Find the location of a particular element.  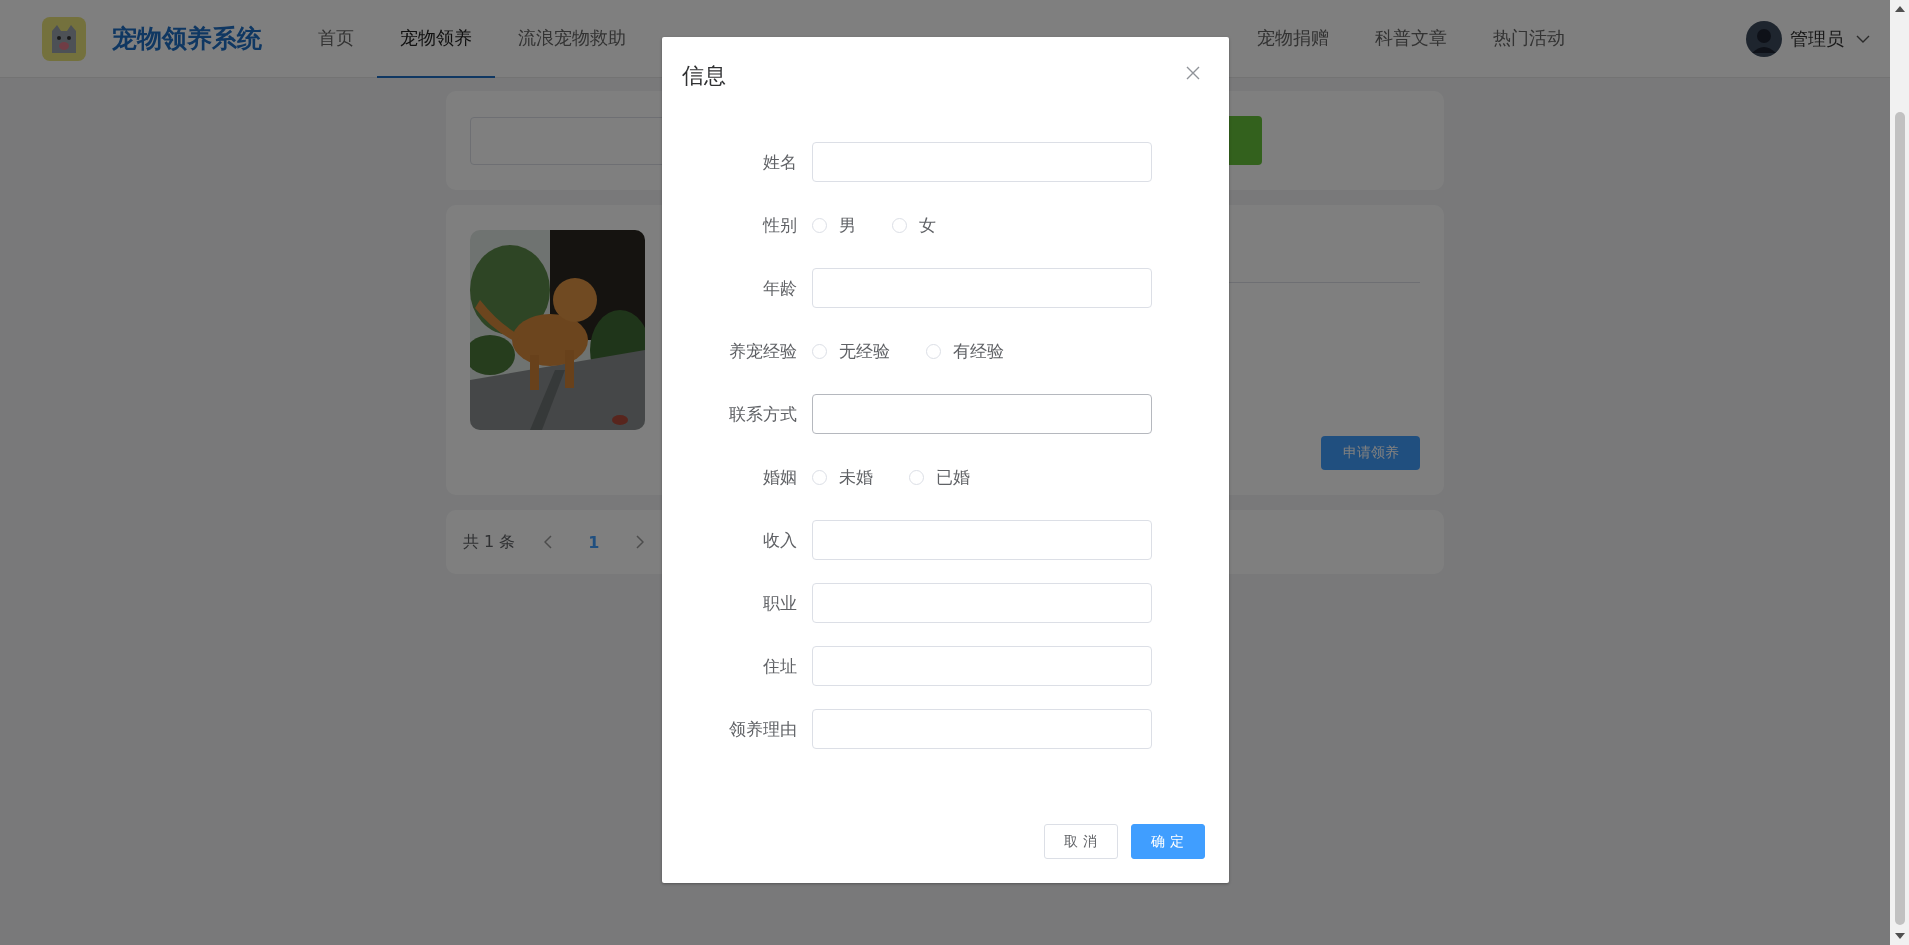

radio-label: 未婚 is located at coordinates (855, 477).